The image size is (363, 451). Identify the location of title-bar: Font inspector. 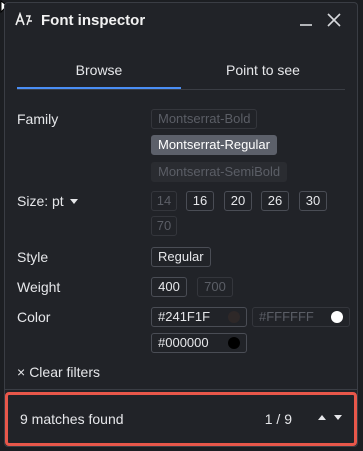
(181, 20).